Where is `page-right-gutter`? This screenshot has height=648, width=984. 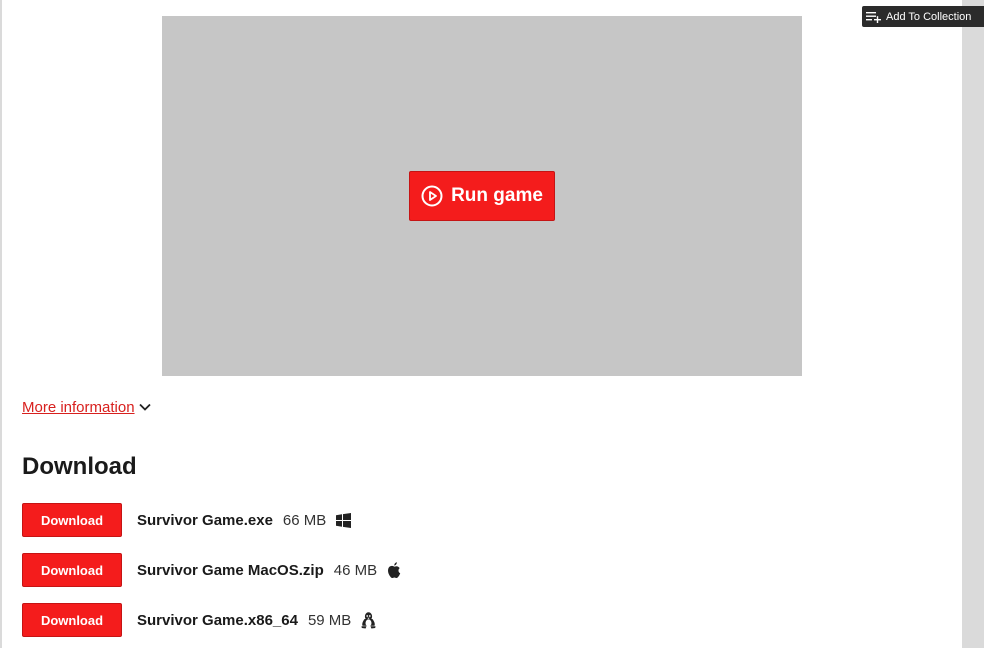
page-right-gutter is located at coordinates (973, 324).